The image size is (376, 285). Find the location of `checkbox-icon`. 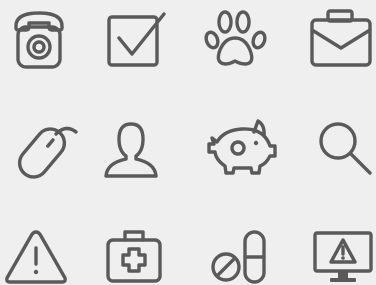

checkbox-icon is located at coordinates (137, 39).